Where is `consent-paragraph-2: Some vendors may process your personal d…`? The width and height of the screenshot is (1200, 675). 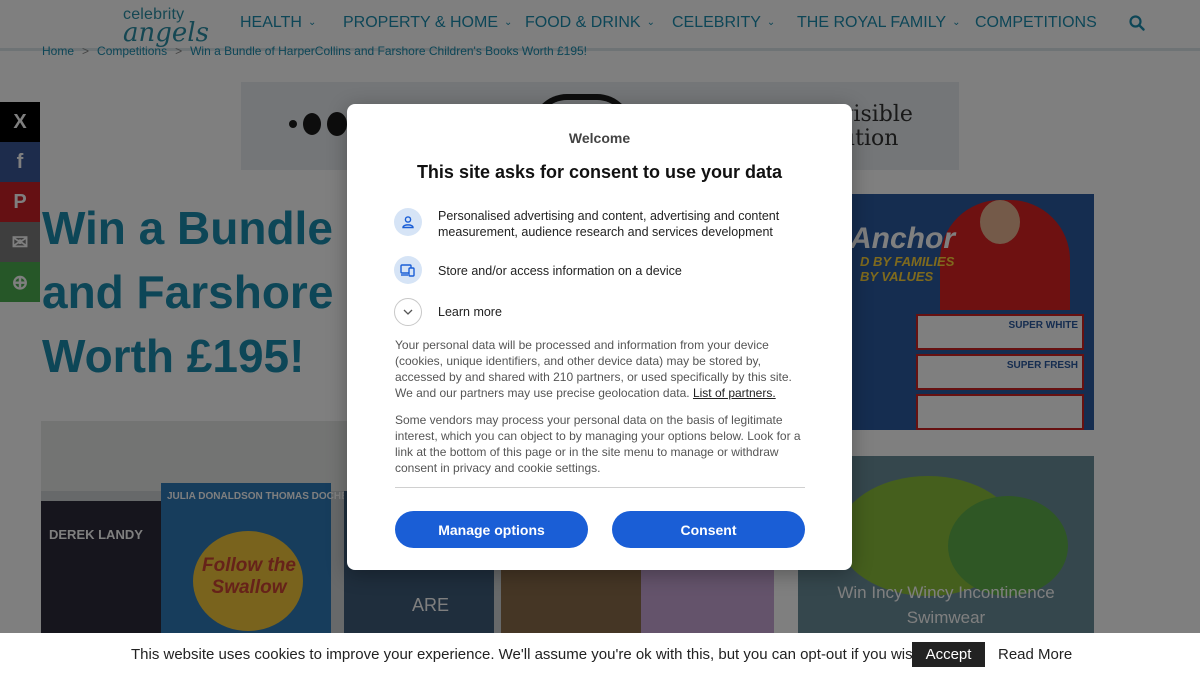 consent-paragraph-2: Some vendors may process your personal d… is located at coordinates (598, 444).